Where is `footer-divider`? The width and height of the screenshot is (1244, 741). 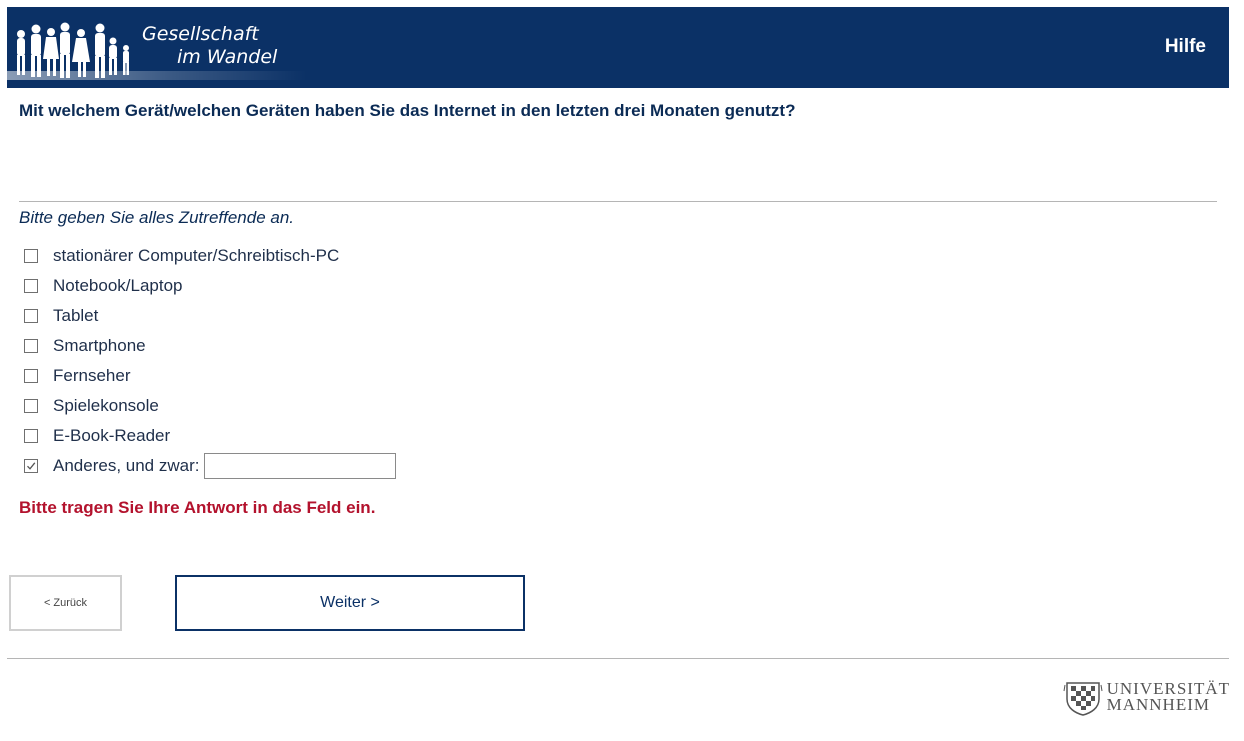
footer-divider is located at coordinates (618, 658).